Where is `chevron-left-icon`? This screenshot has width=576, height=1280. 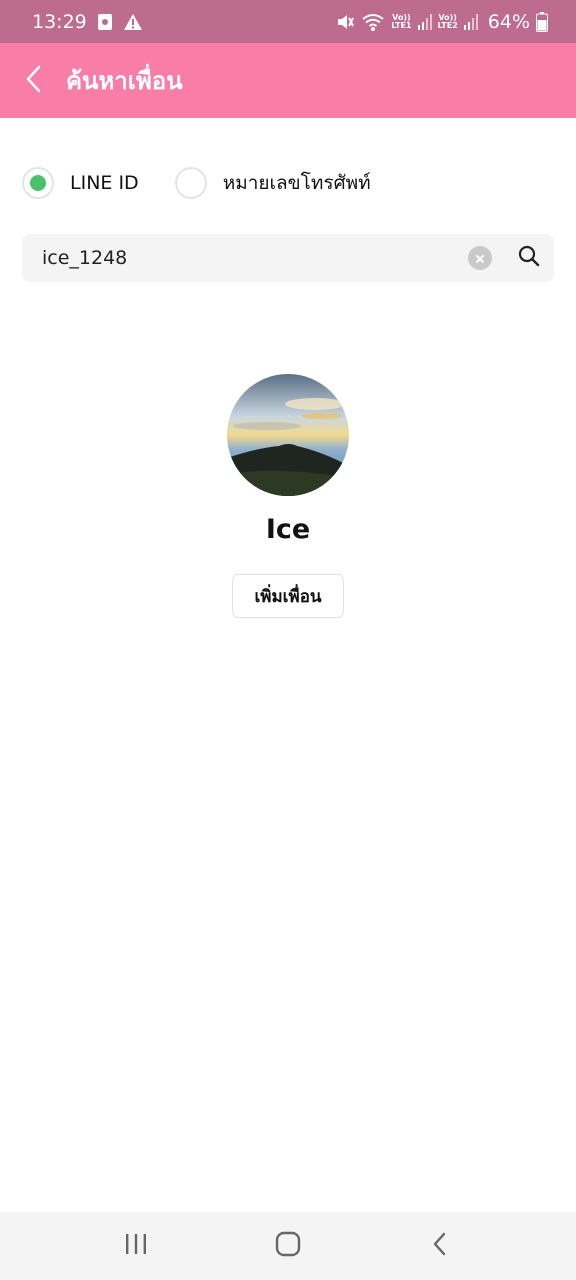 chevron-left-icon is located at coordinates (33, 81).